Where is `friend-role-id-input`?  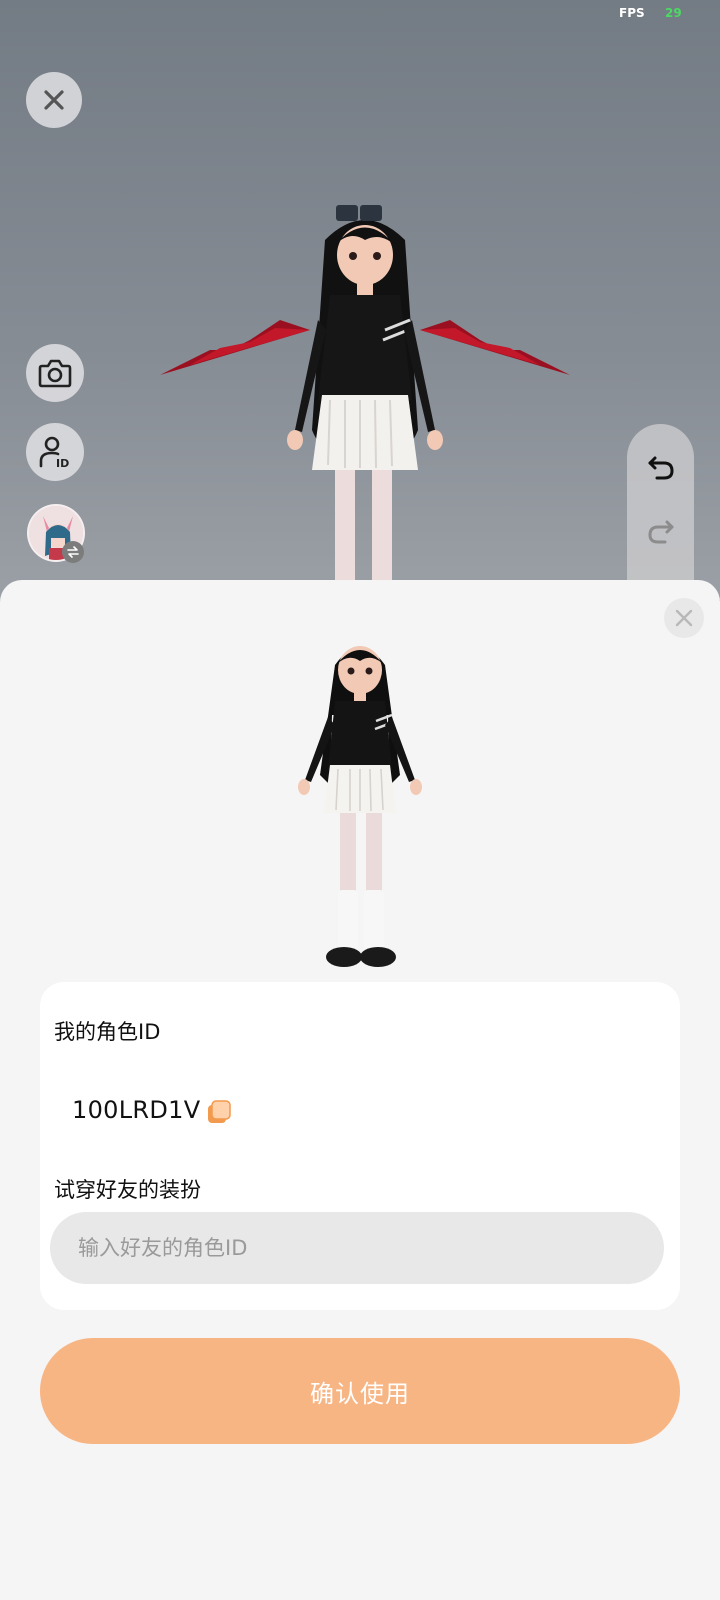
friend-role-id-input is located at coordinates (357, 1248).